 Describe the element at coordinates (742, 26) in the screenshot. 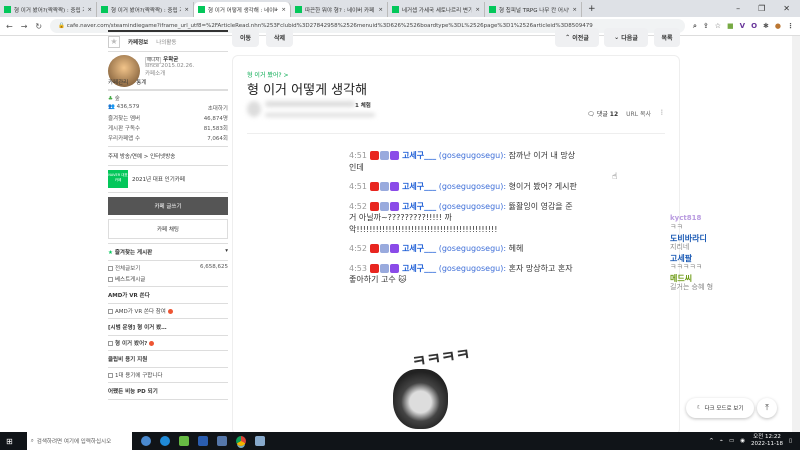

I see `extension-v-icon: V` at that location.